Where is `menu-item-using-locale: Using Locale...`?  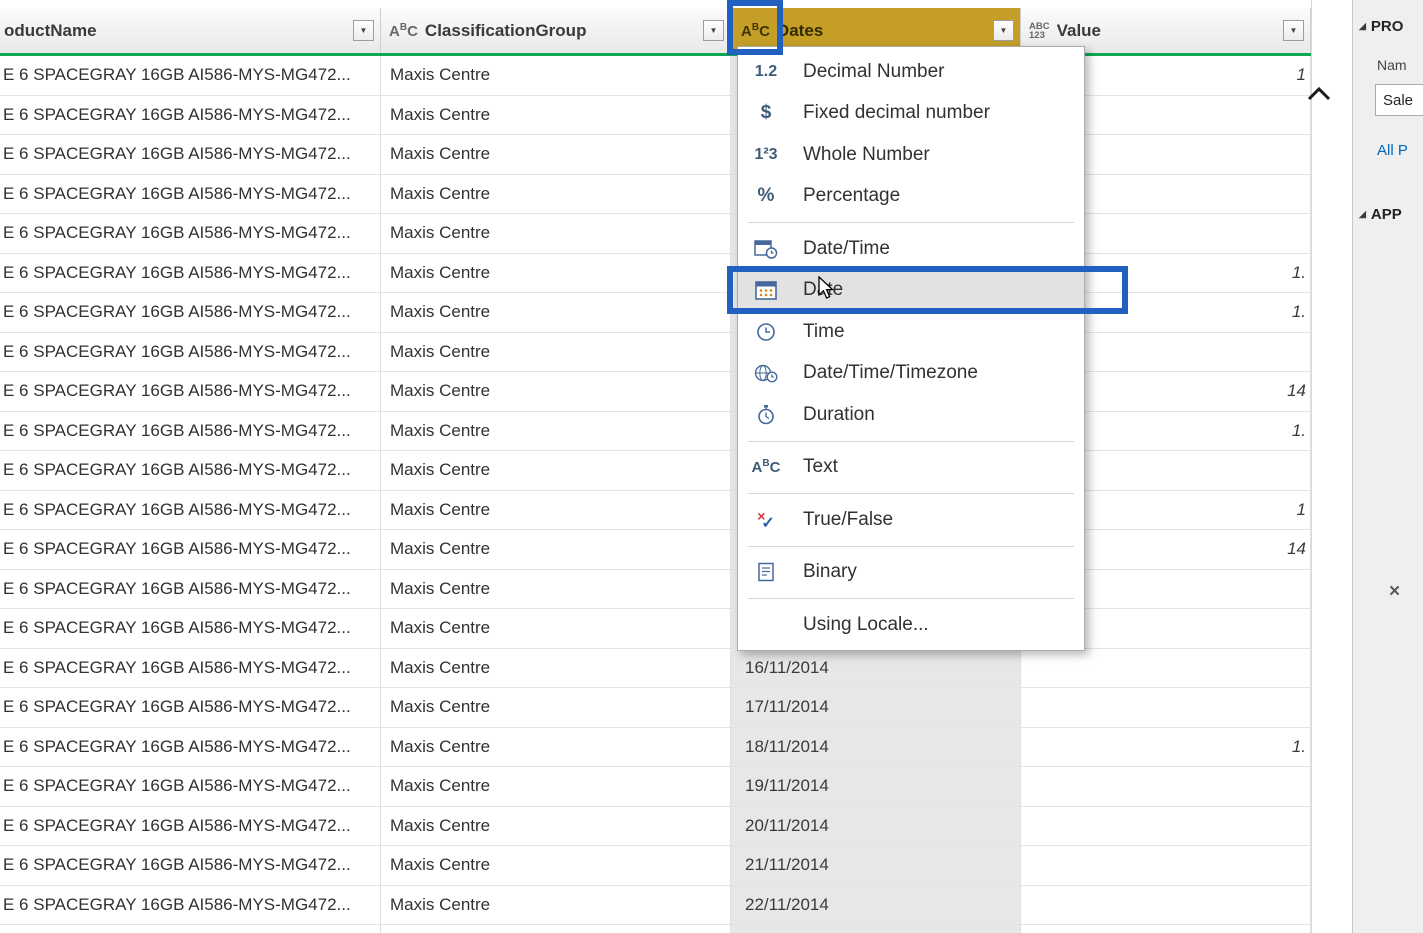 menu-item-using-locale: Using Locale... is located at coordinates (911, 625).